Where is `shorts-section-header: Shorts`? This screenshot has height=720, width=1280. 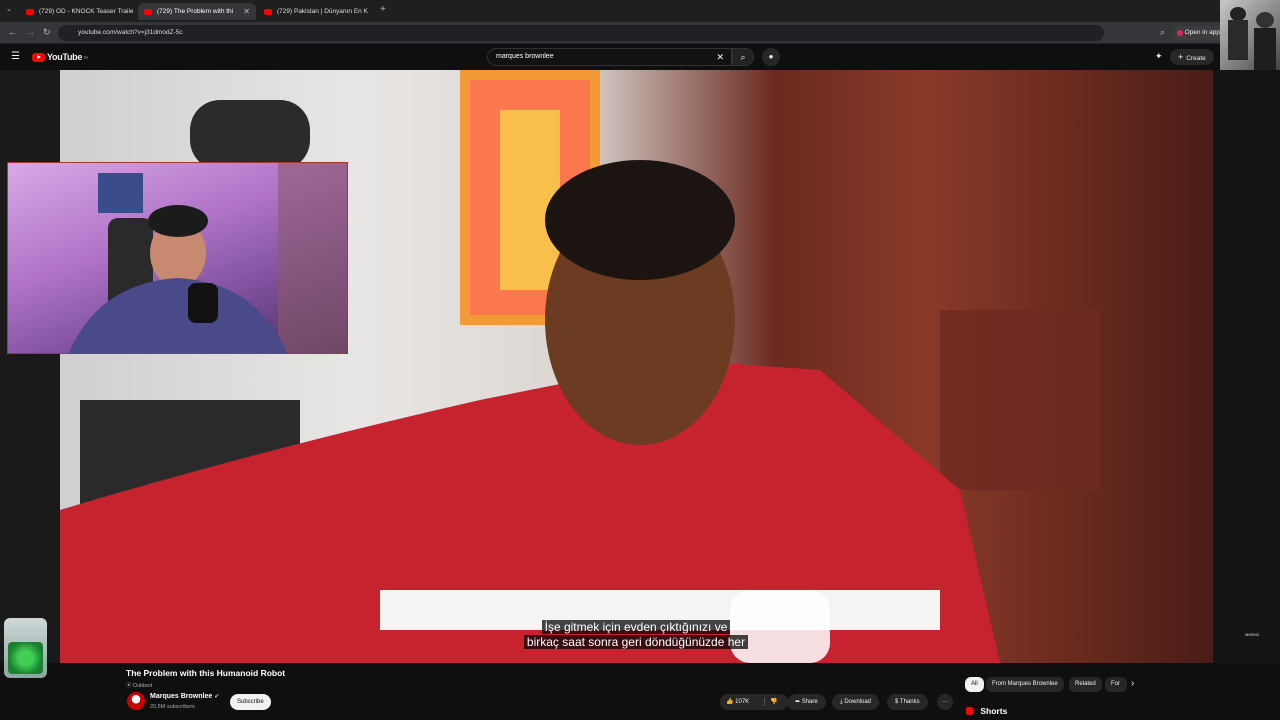 shorts-section-header: Shorts is located at coordinates (986, 711).